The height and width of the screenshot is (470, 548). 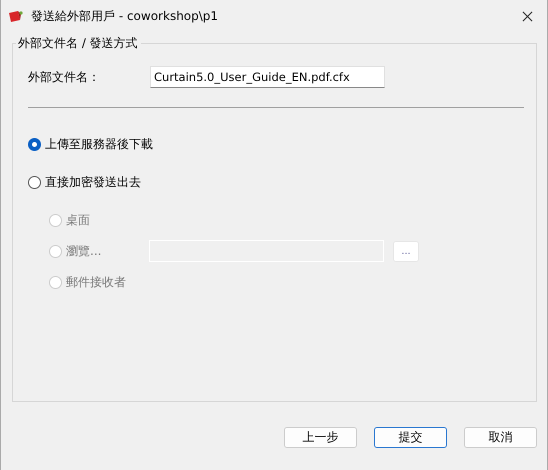 What do you see at coordinates (64, 77) in the screenshot?
I see `field-label: 外部文件名：` at bounding box center [64, 77].